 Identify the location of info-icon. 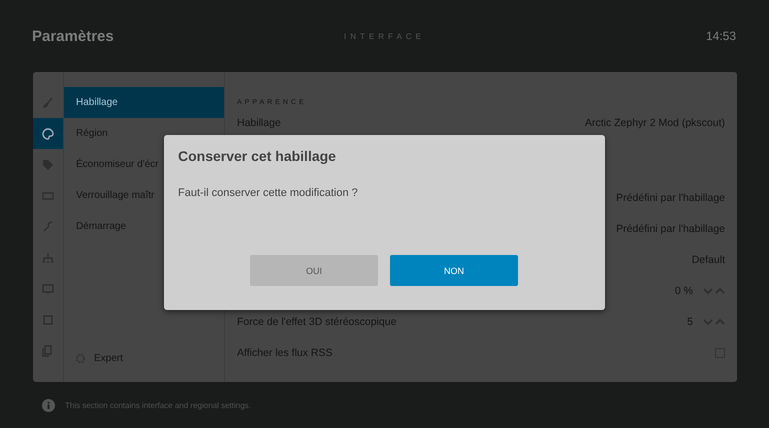
(48, 405).